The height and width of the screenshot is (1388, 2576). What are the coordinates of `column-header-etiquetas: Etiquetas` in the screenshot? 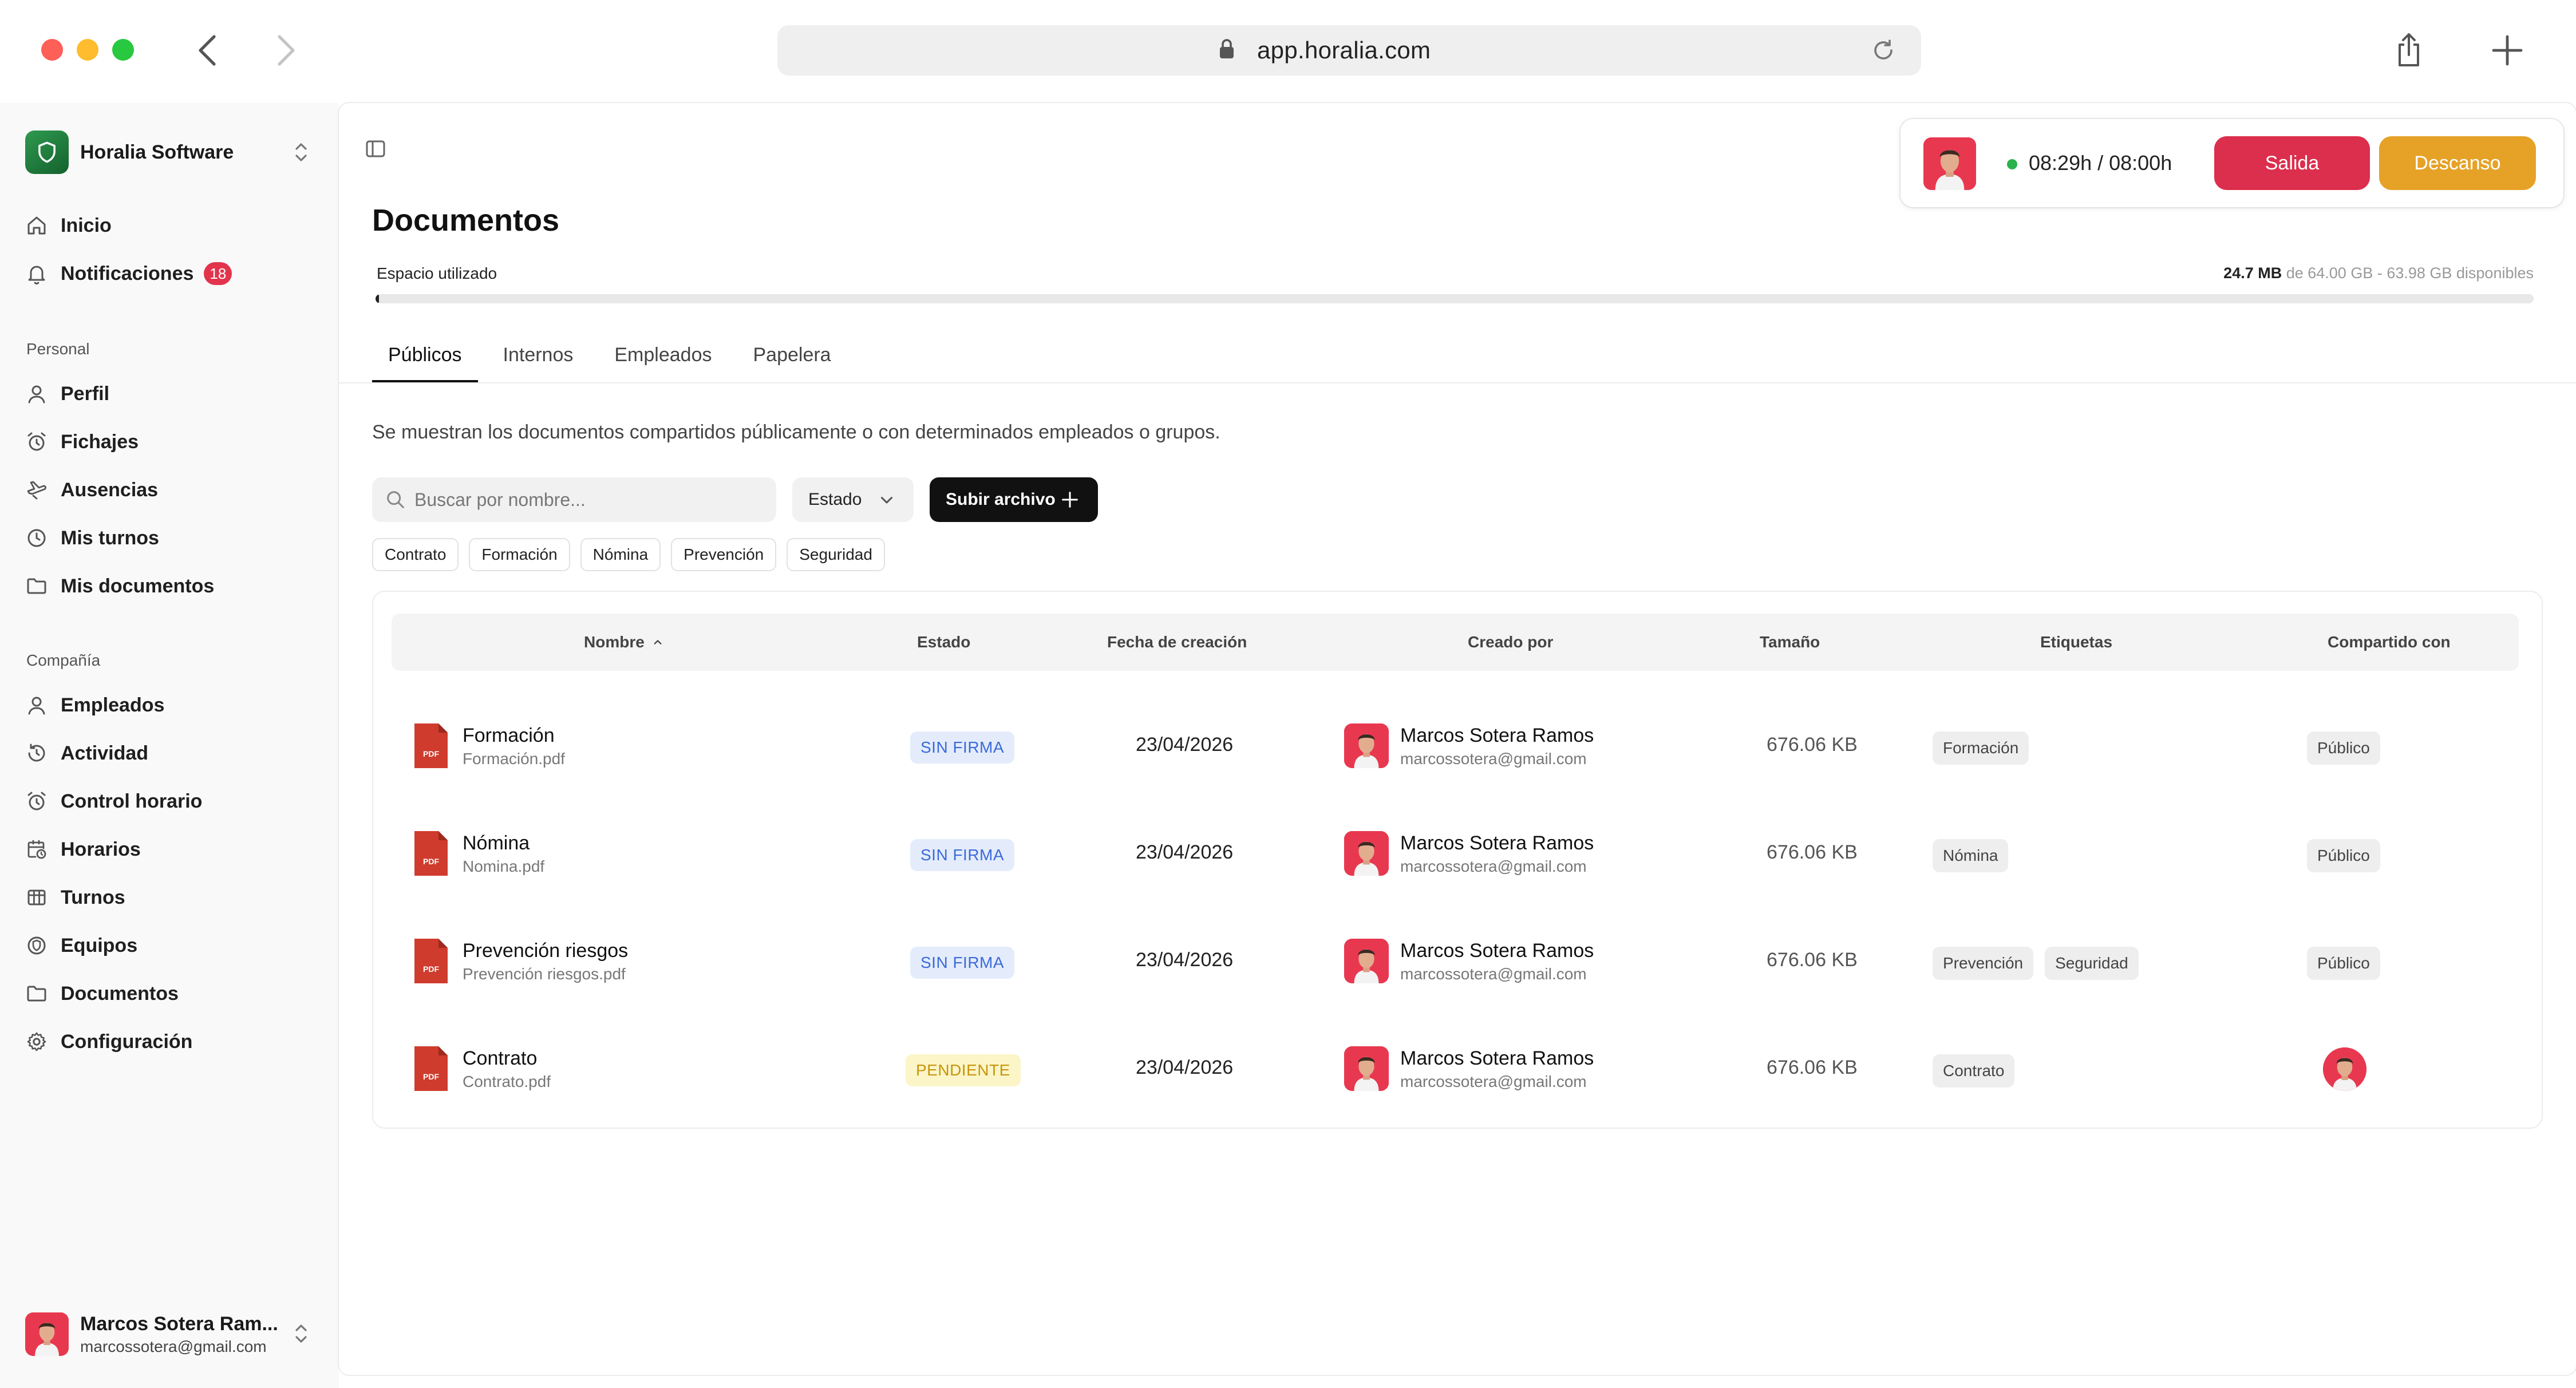 It's located at (2076, 642).